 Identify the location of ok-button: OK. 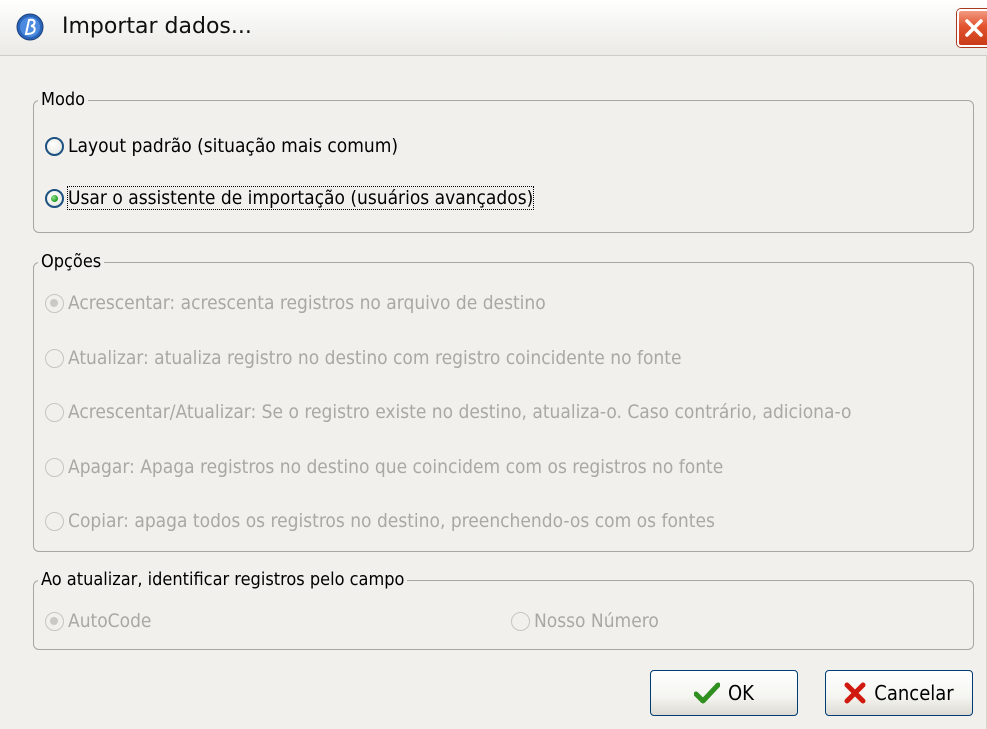
(724, 693).